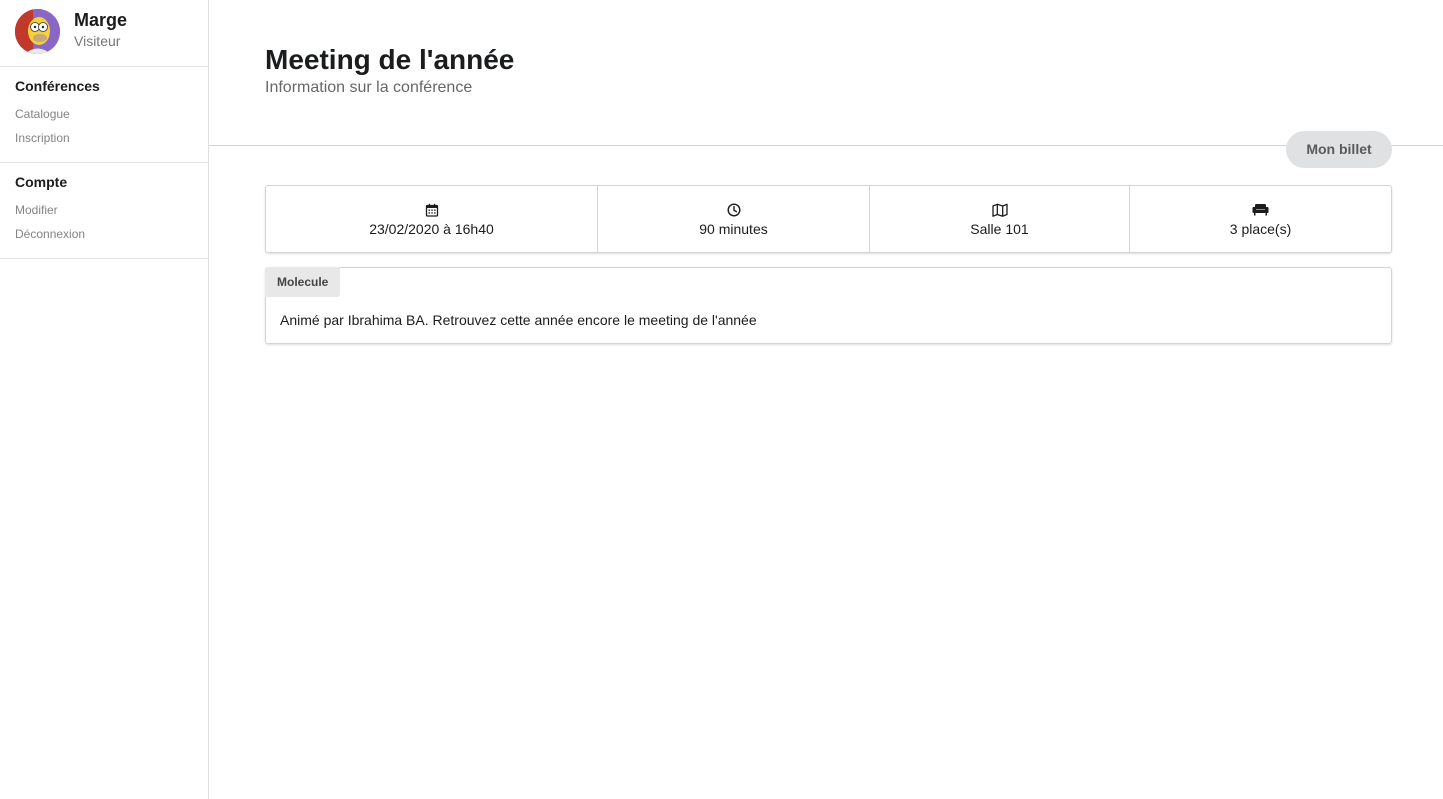 This screenshot has height=799, width=1443. I want to click on calendar-icon, so click(432, 210).